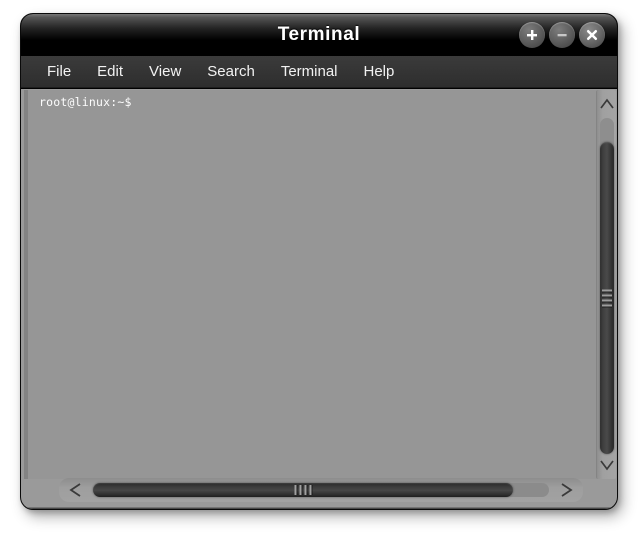 Image resolution: width=640 pixels, height=533 pixels. I want to click on chevron-right-icon, so click(567, 490).